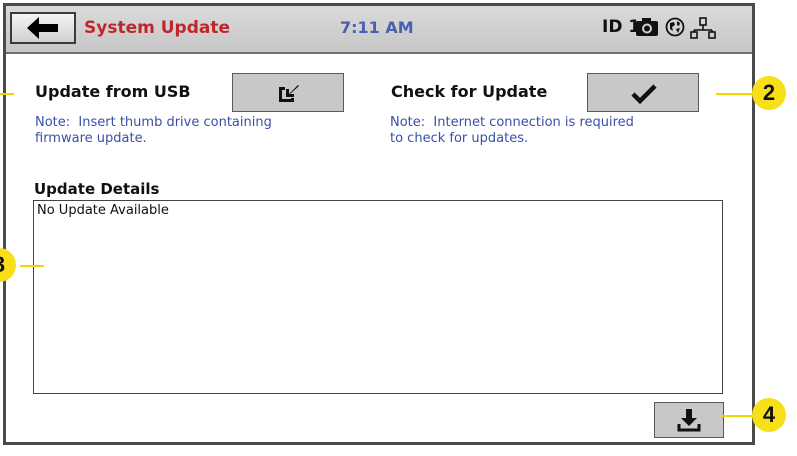 The height and width of the screenshot is (456, 797). I want to click on network-icon, so click(703, 28).